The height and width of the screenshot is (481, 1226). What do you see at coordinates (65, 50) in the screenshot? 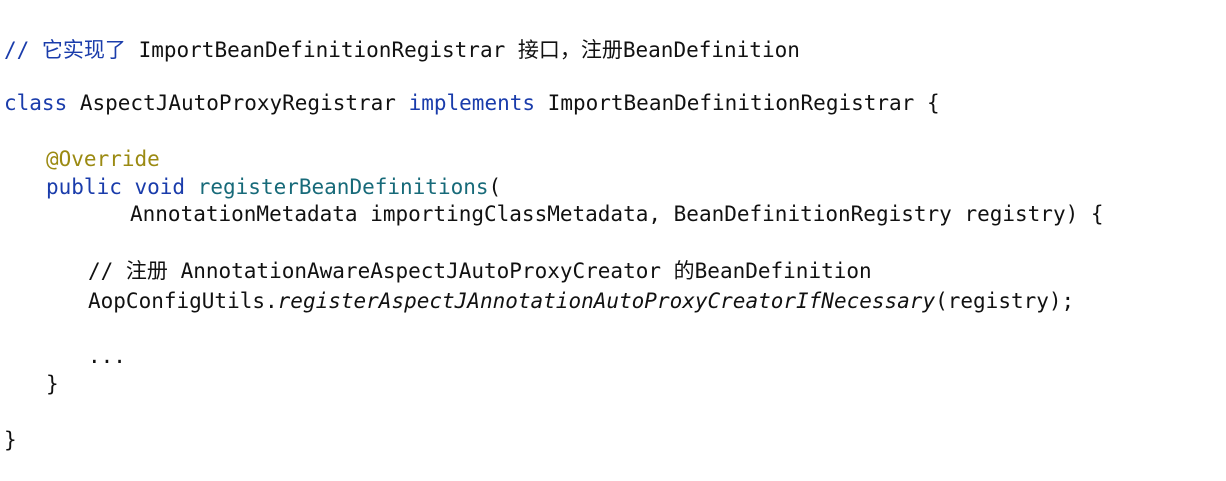
I see `header-comment-prefix: // 它实现了` at bounding box center [65, 50].